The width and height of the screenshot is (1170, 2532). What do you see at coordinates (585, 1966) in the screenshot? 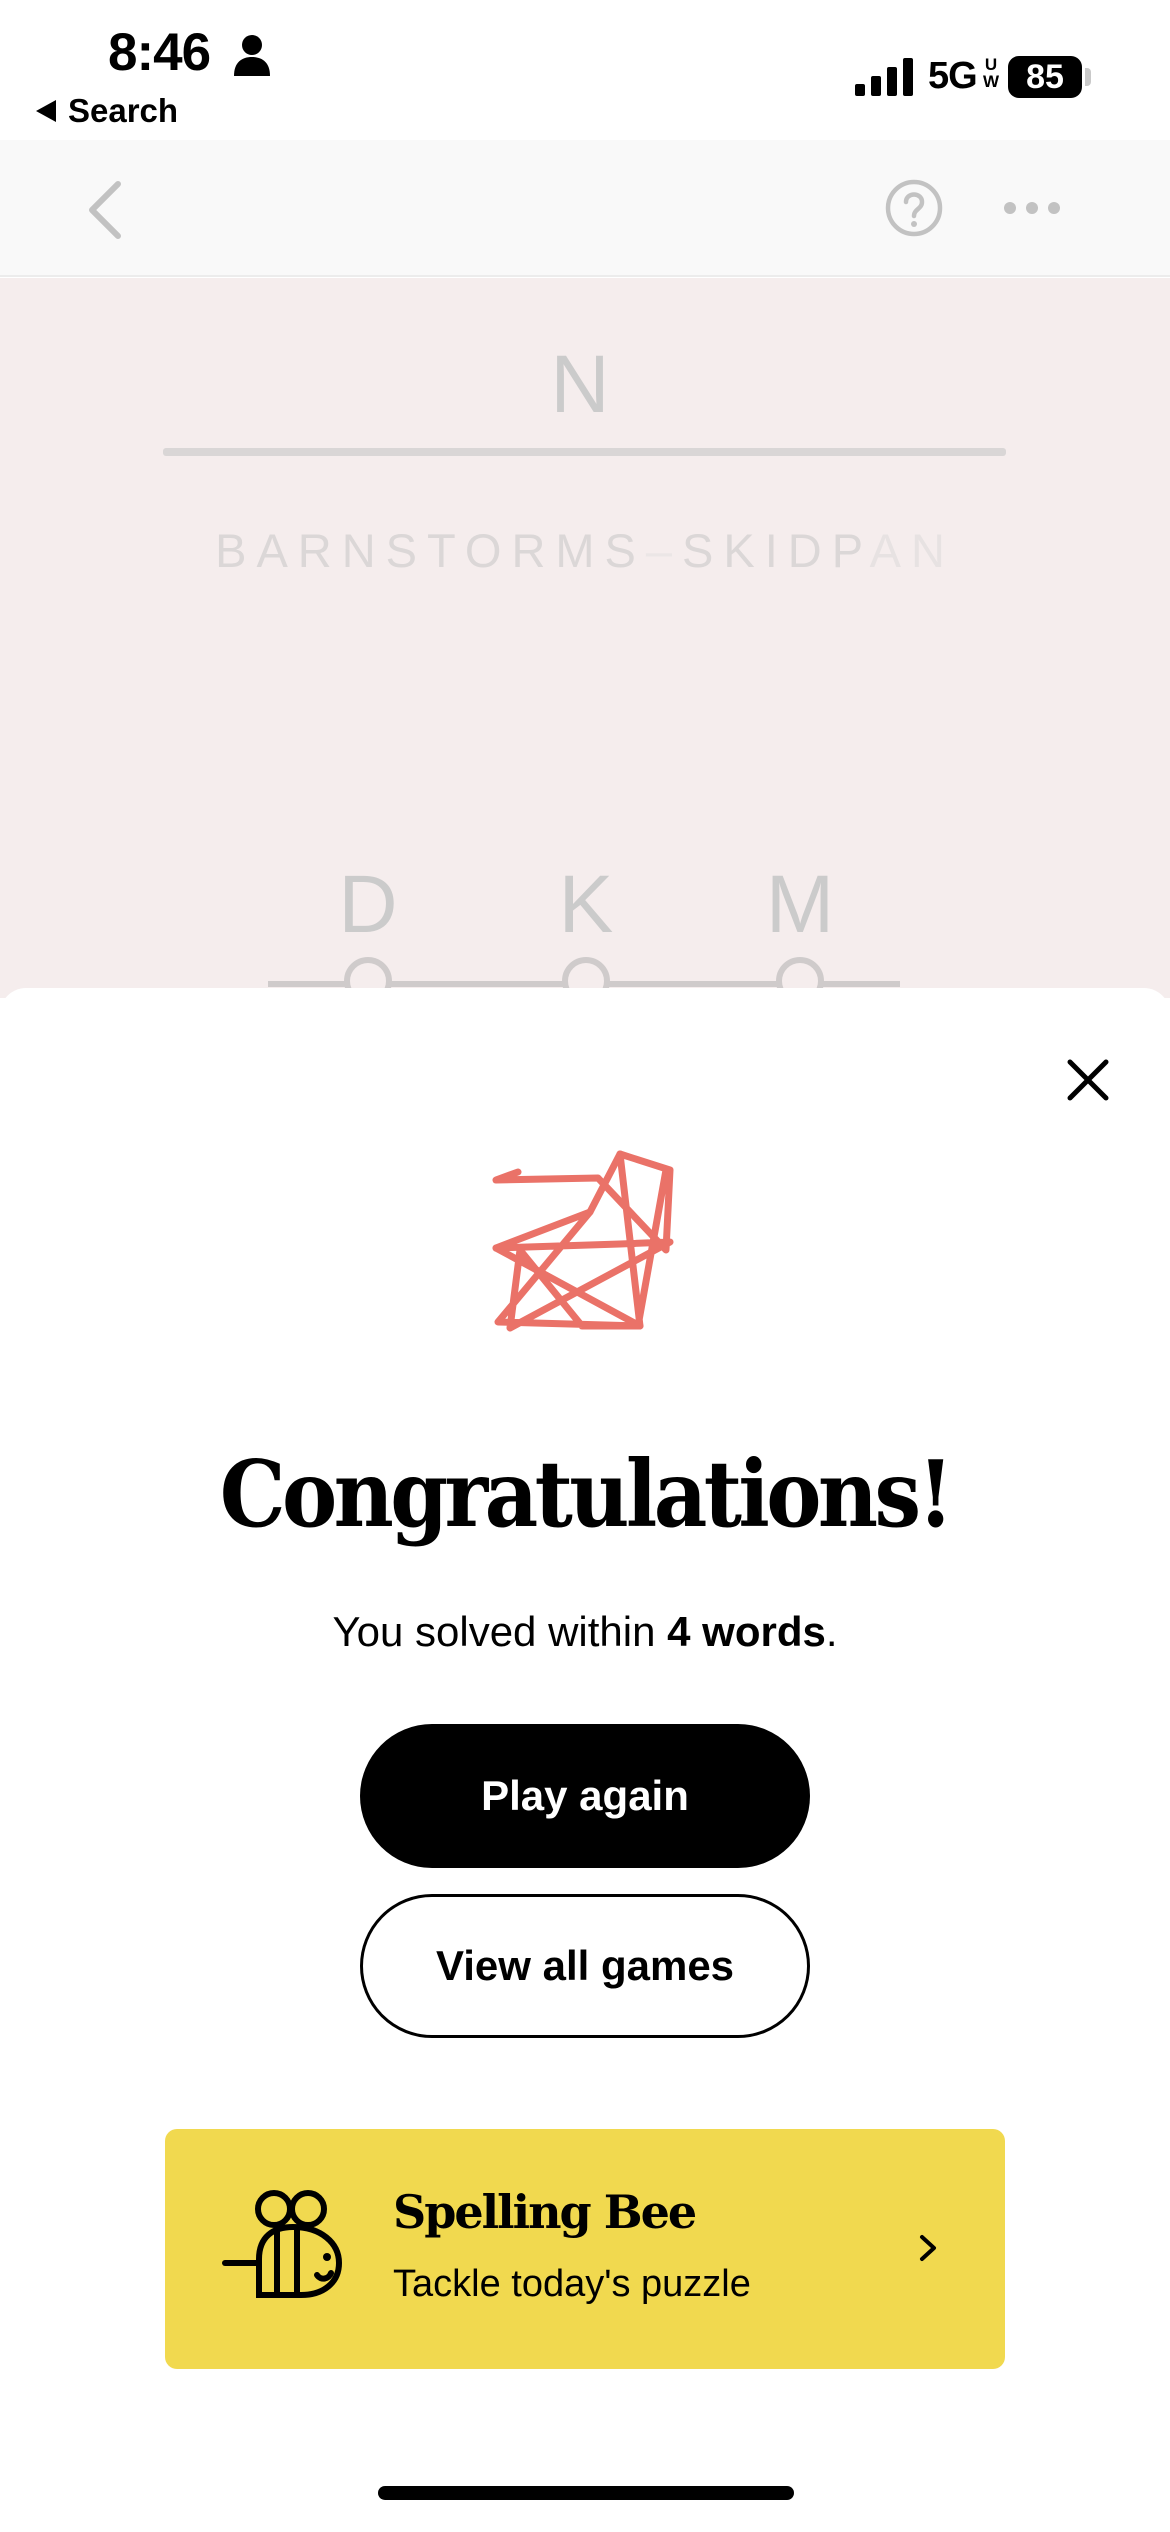
I see `view-all-games-button: View all games` at bounding box center [585, 1966].